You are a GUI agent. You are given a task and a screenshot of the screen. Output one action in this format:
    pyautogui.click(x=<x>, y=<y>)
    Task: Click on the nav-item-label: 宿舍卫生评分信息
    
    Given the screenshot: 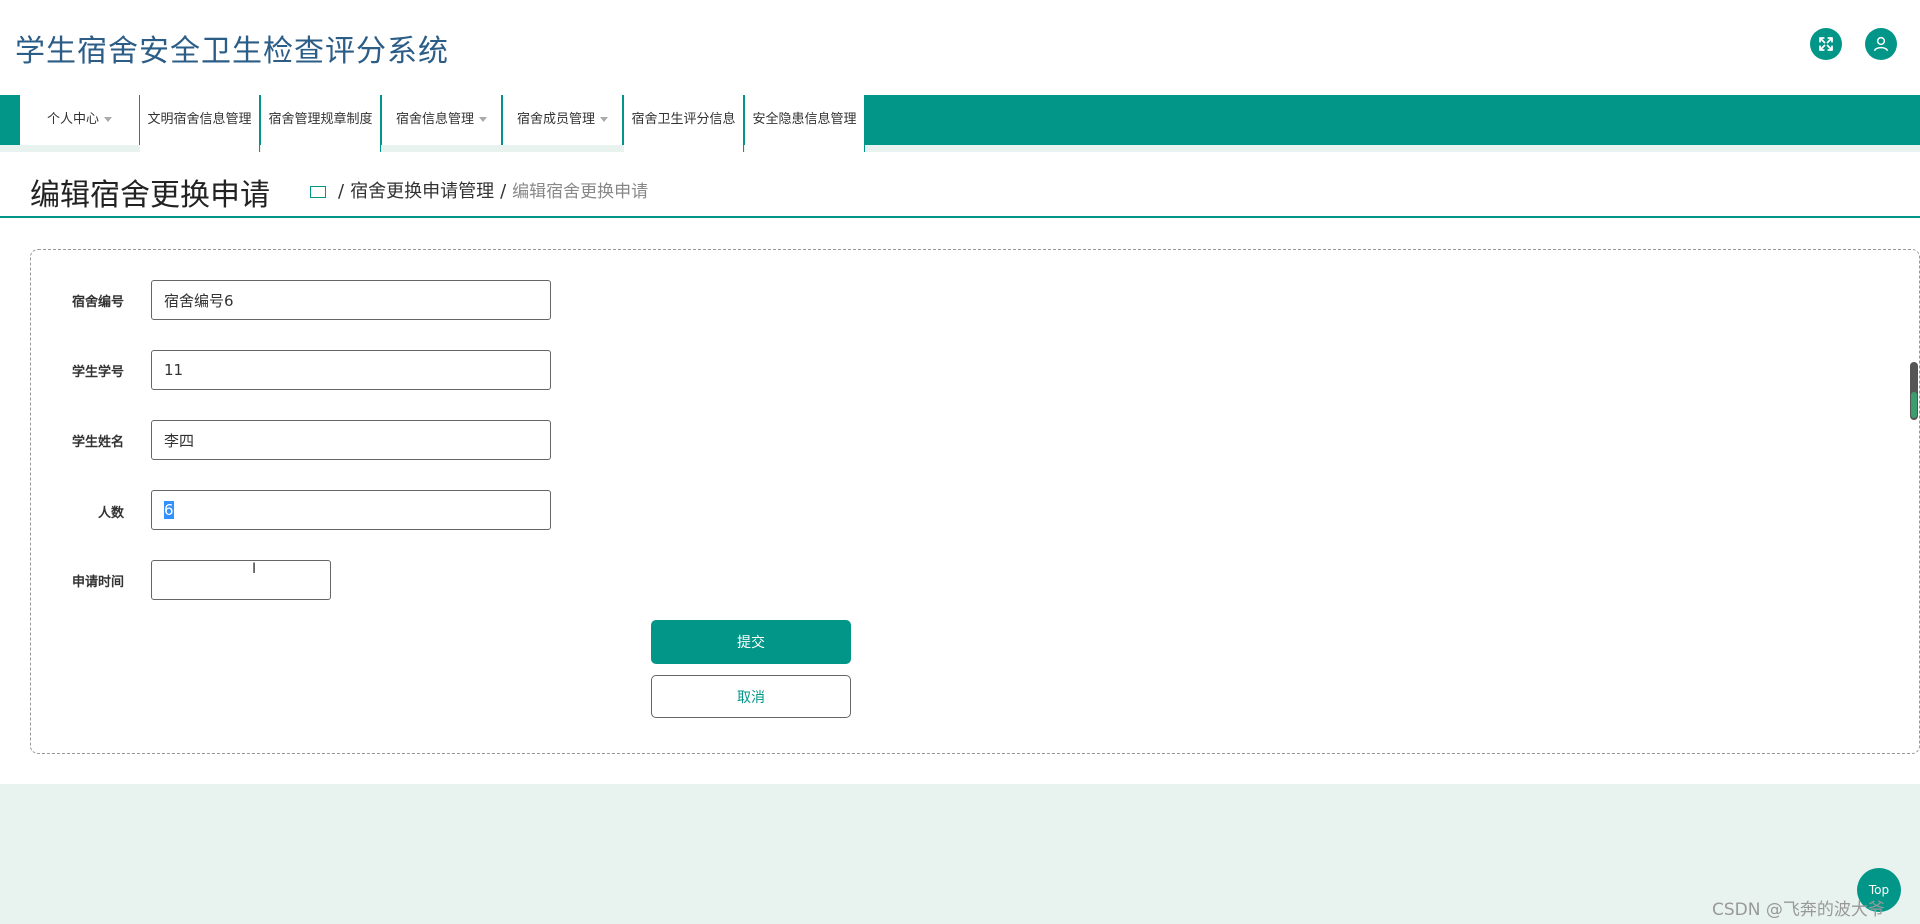 What is the action you would take?
    pyautogui.click(x=683, y=119)
    